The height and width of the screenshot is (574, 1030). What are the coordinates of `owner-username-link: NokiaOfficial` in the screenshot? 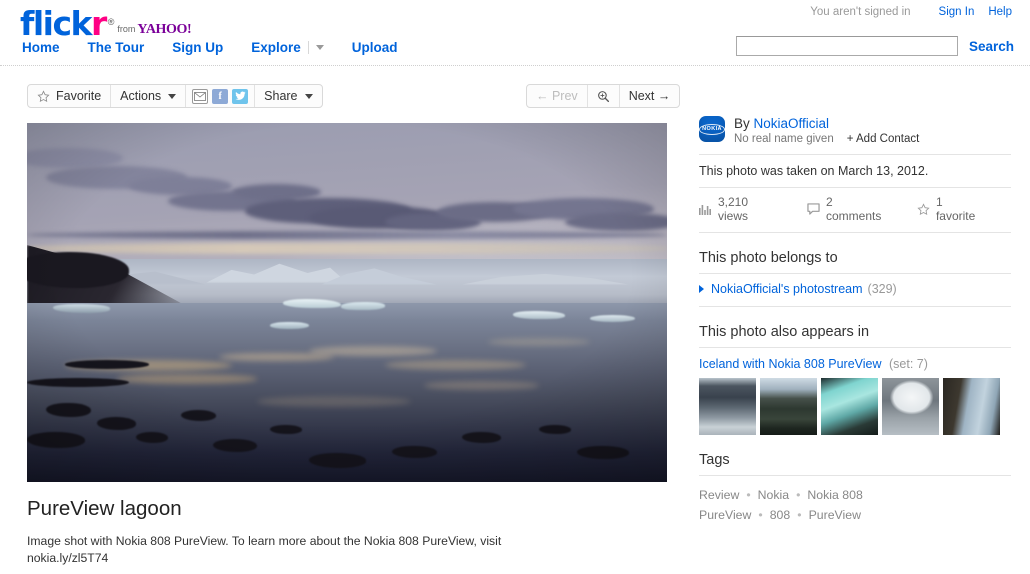 It's located at (792, 123).